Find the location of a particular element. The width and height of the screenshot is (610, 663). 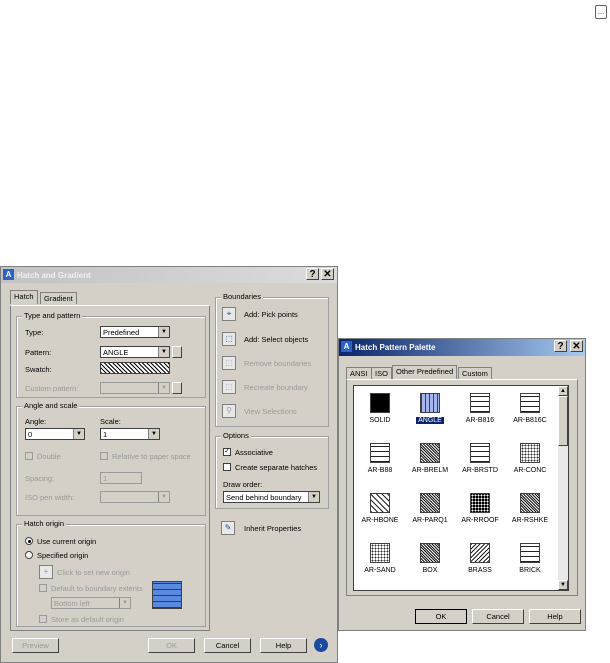

pattern-label: Pattern: is located at coordinates (38, 352).